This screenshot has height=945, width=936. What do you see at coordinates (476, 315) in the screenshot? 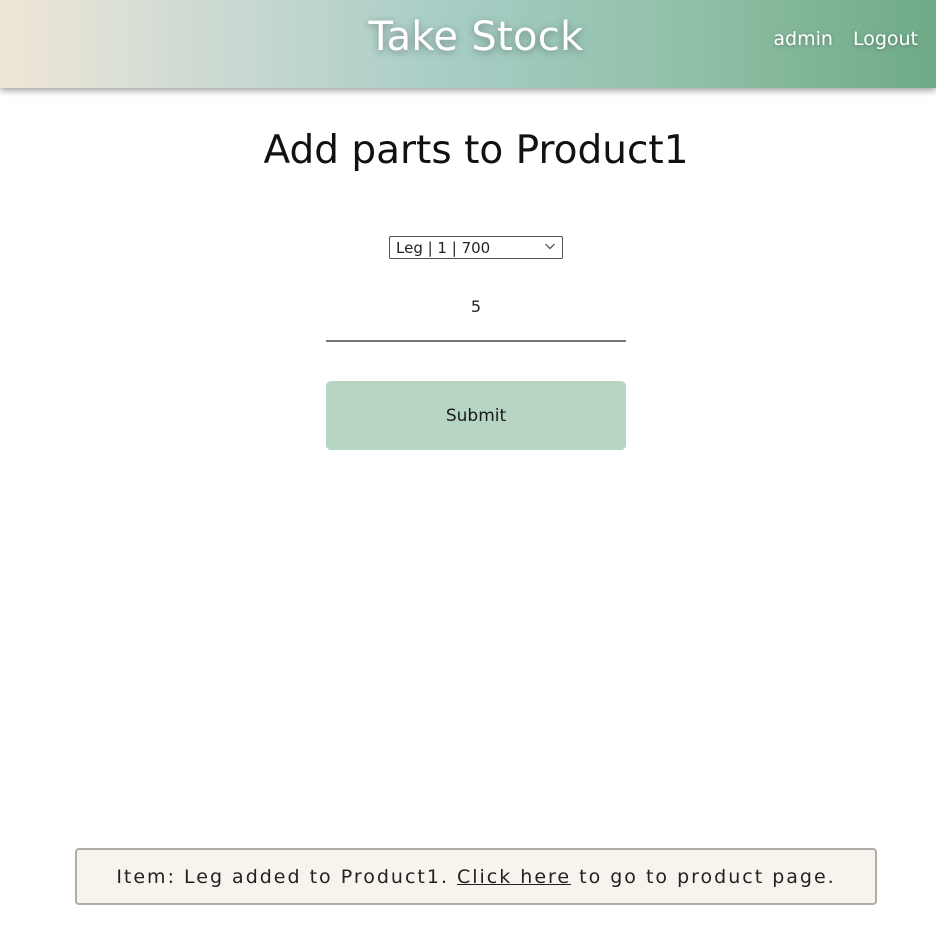
I see `quantity-input` at bounding box center [476, 315].